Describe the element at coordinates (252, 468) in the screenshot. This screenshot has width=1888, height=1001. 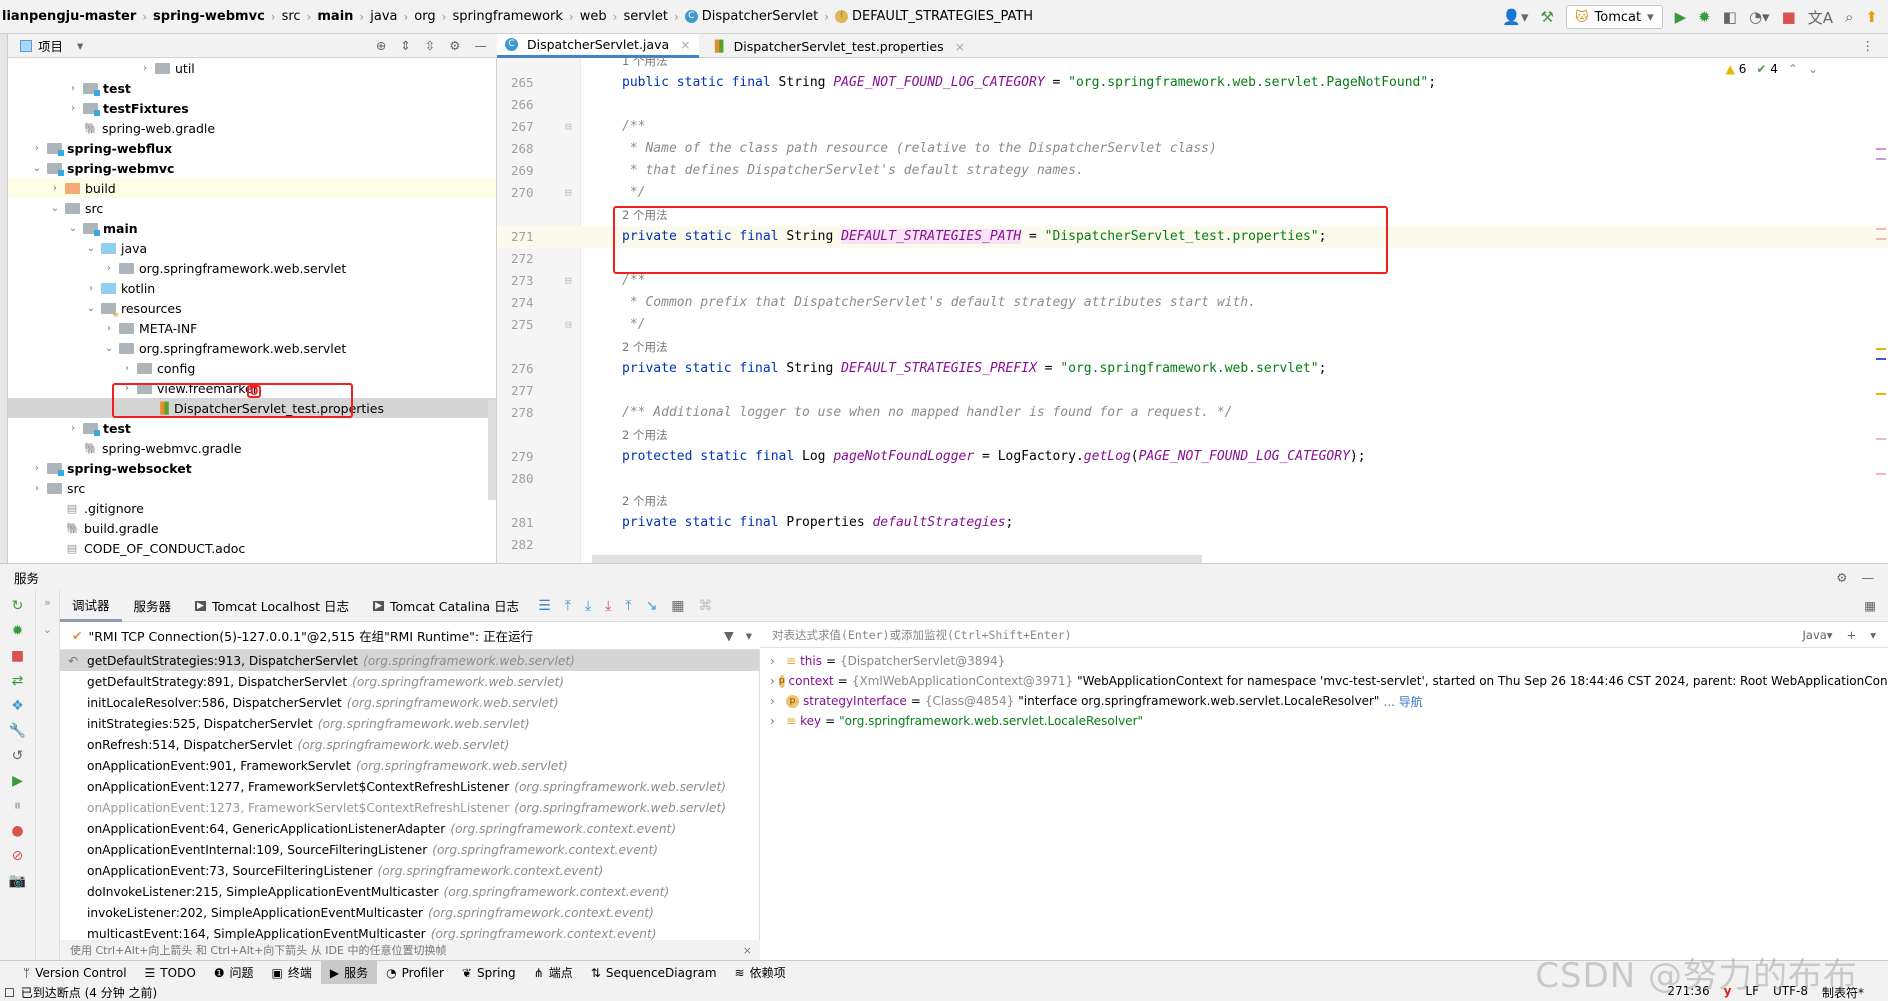
I see `tree-item: › spring-websocket` at that location.